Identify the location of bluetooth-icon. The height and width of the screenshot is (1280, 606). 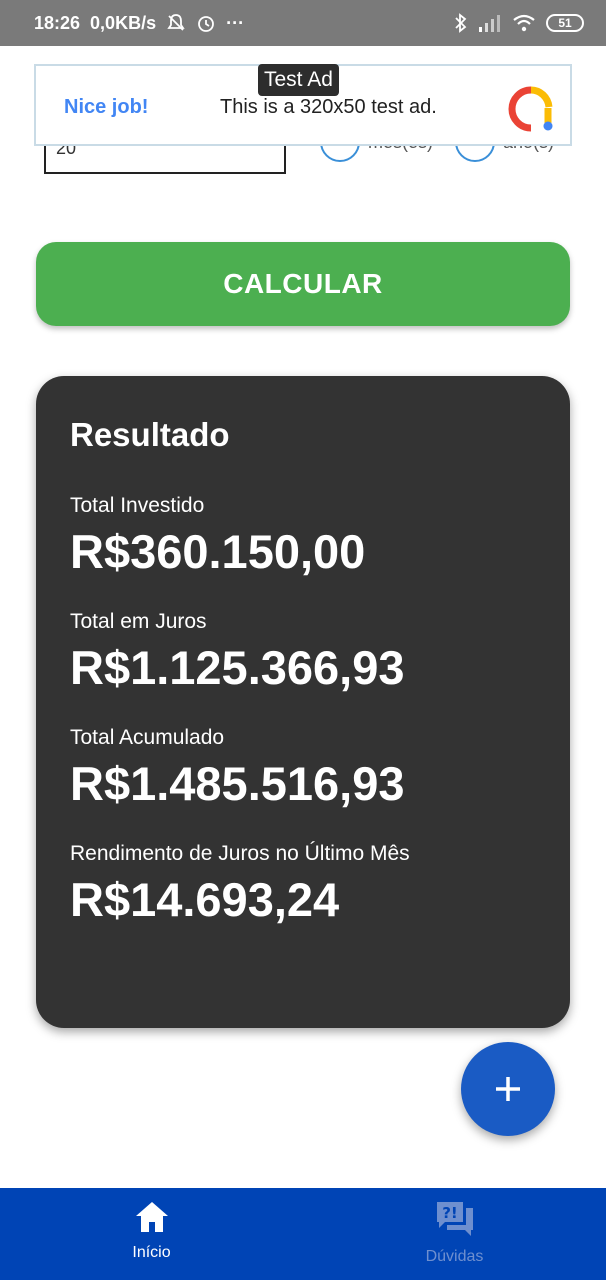
(461, 23).